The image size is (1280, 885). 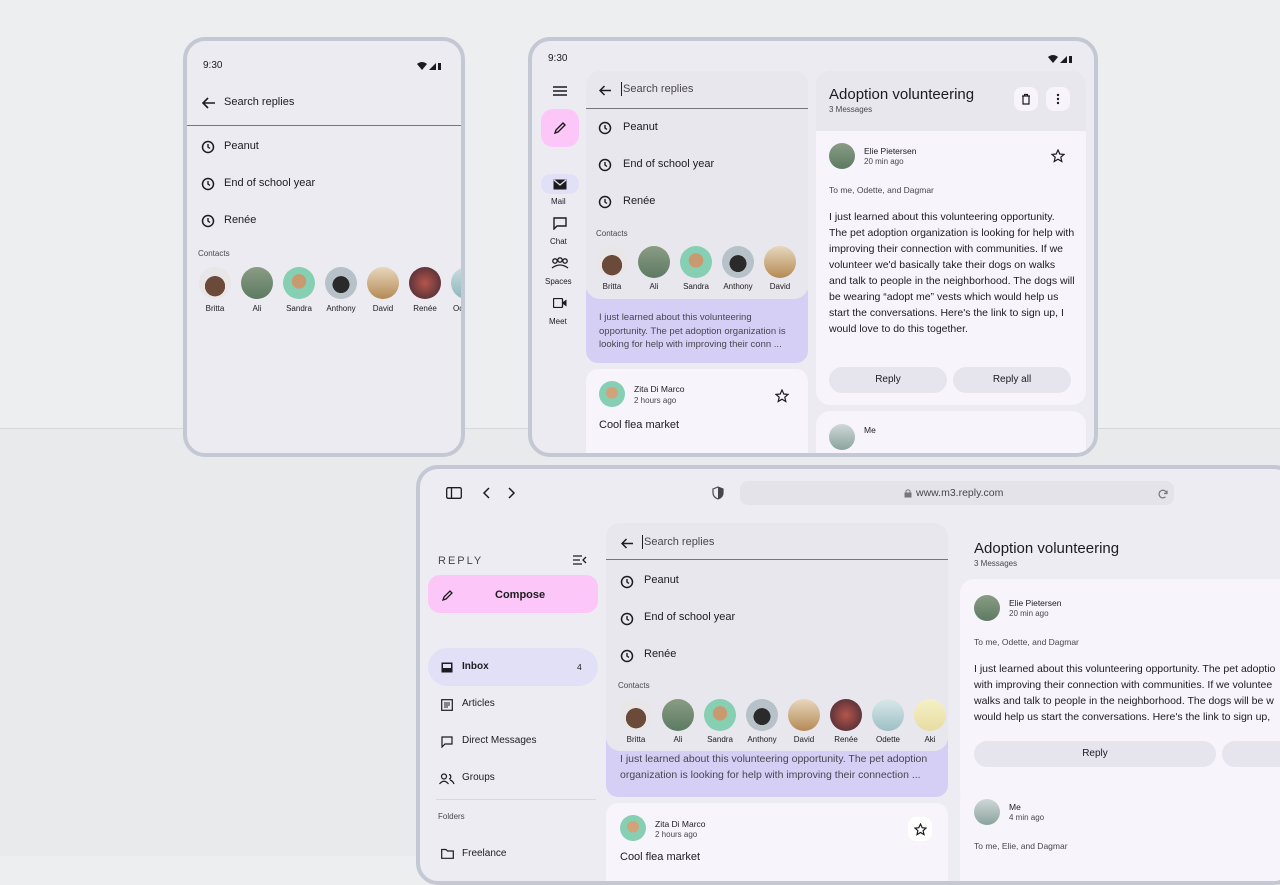 What do you see at coordinates (560, 263) in the screenshot?
I see `spaces-icon` at bounding box center [560, 263].